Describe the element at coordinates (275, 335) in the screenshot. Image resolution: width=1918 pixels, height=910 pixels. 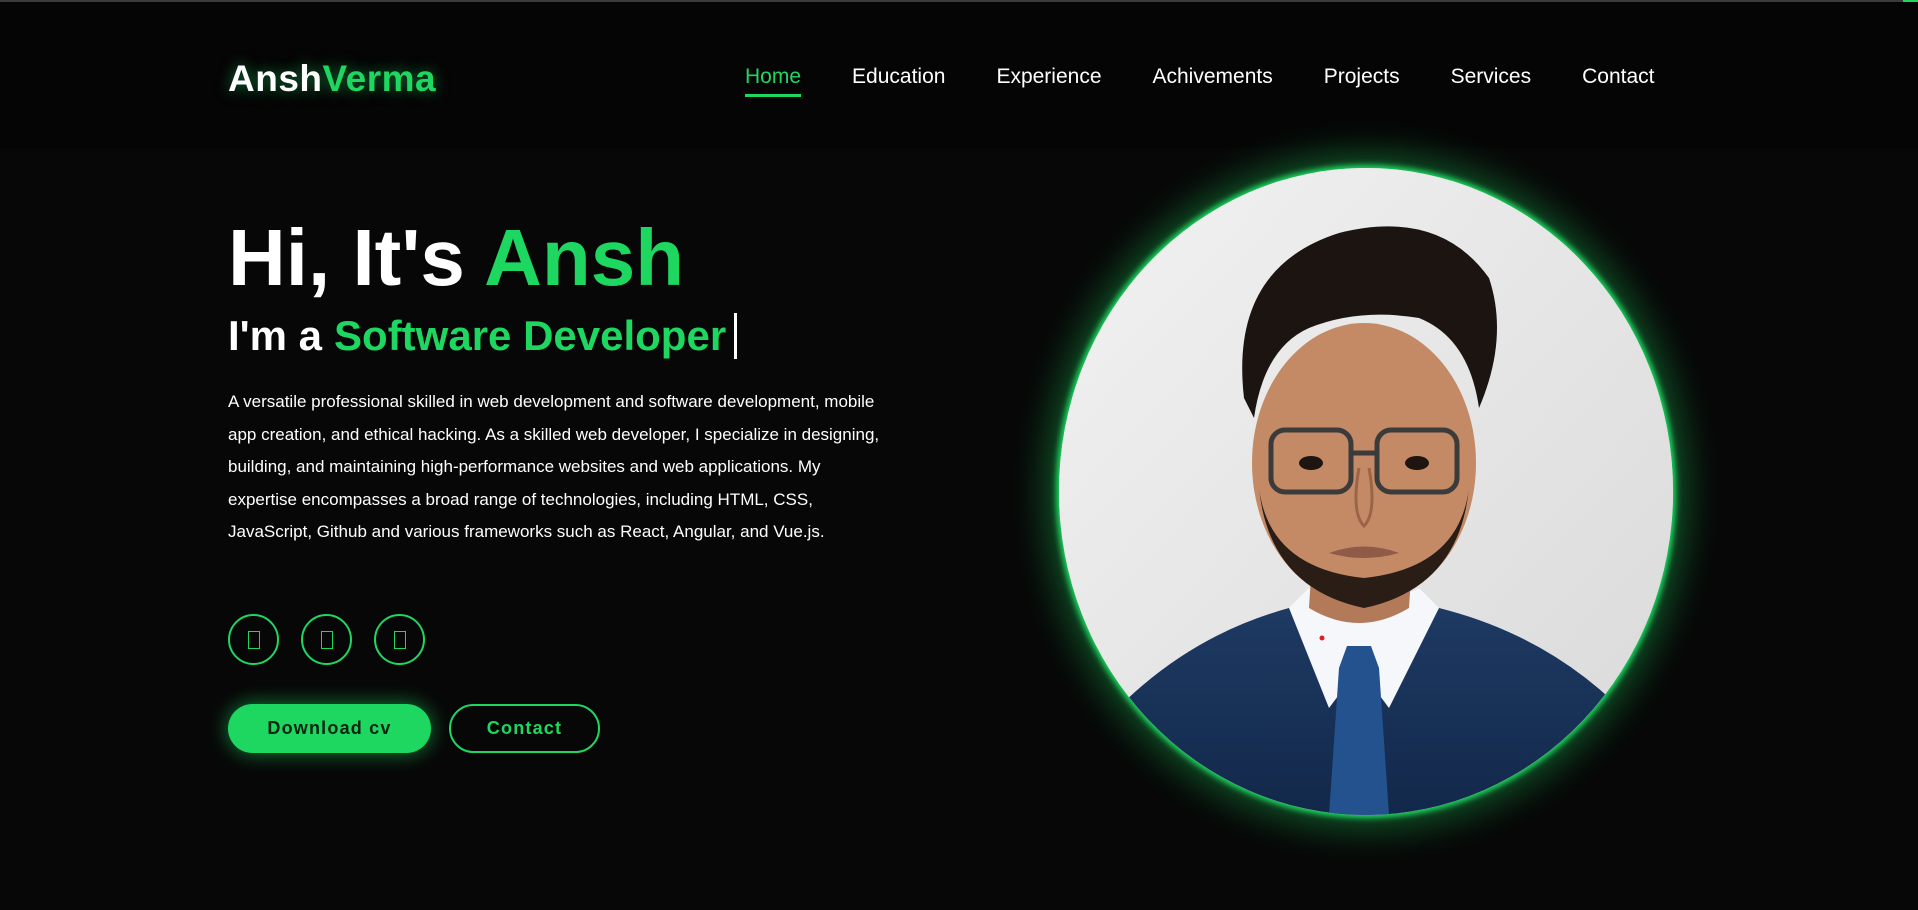
I see `hero-sub-prefix: I'm a` at that location.